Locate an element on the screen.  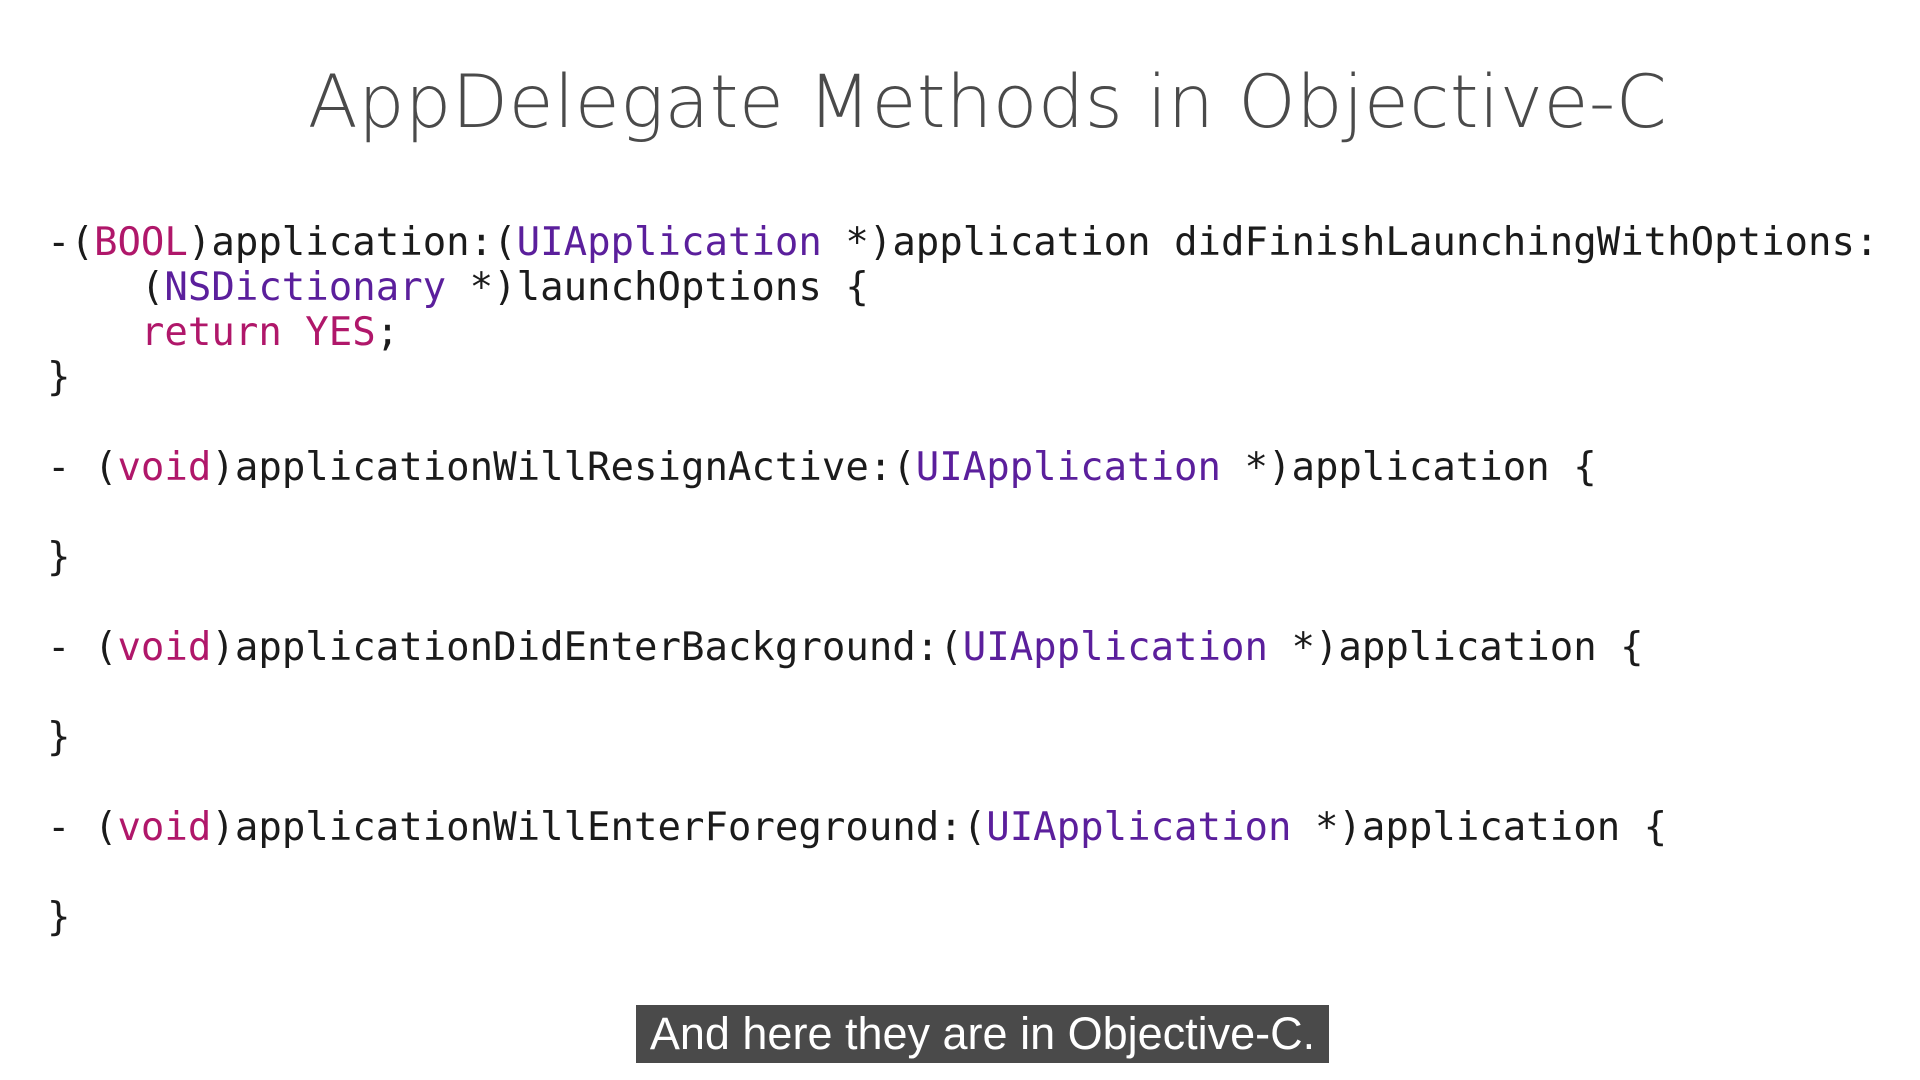
code-text: *)launchOptions { is located at coordinates (657, 287).